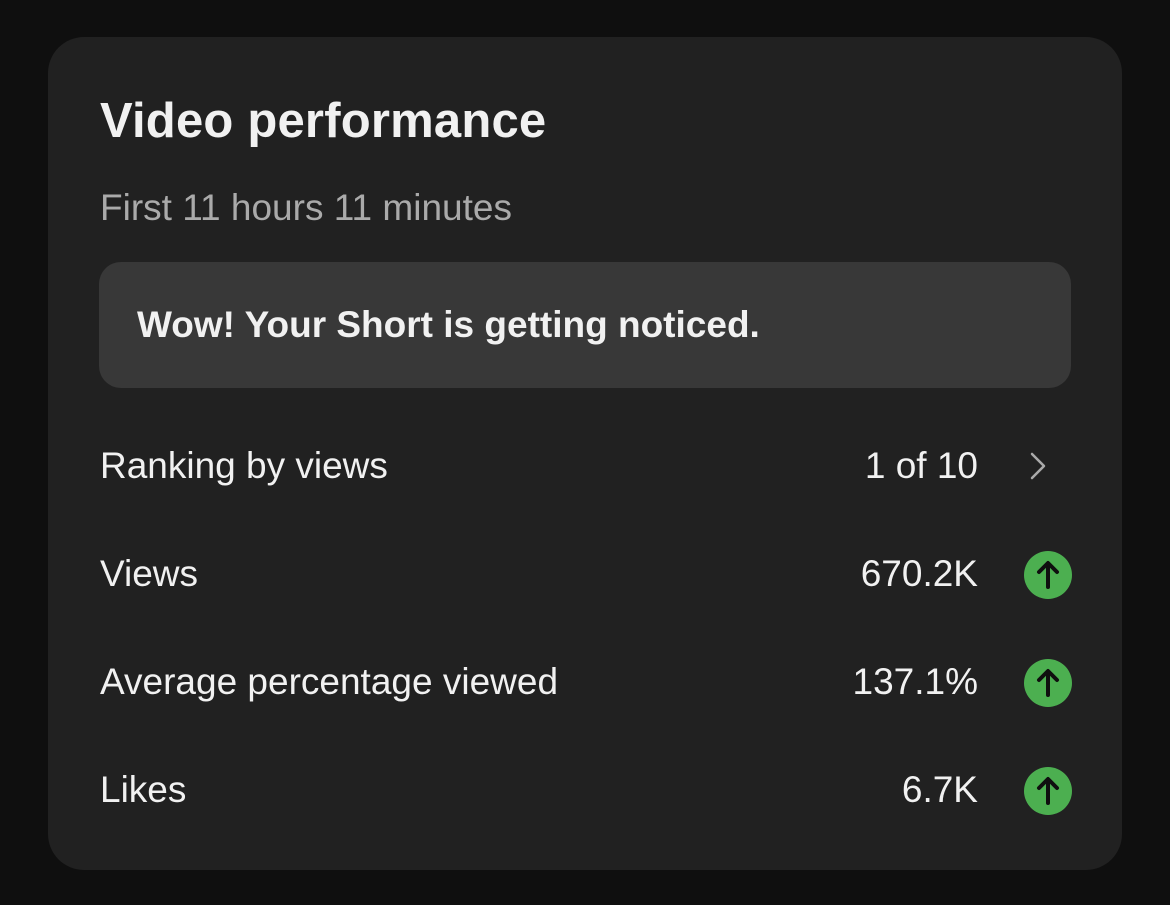  I want to click on metric-value: 6.7K, so click(939, 789).